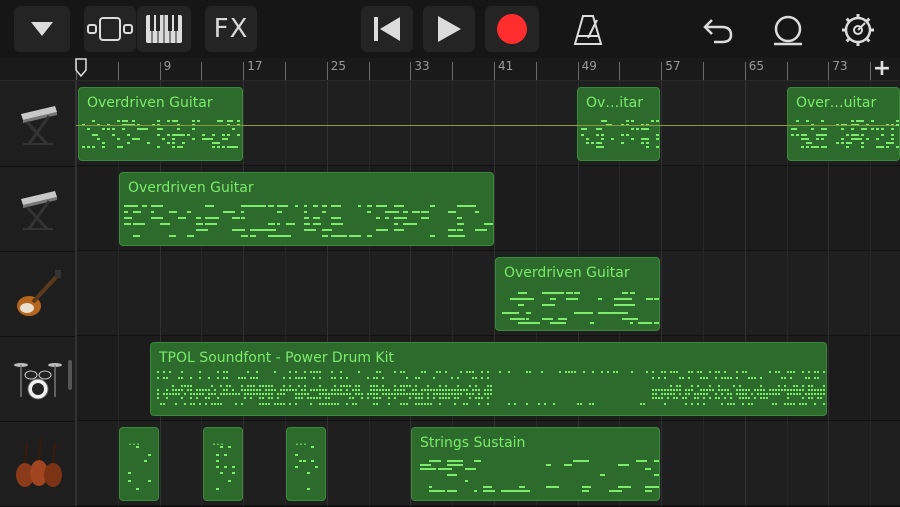  What do you see at coordinates (843, 124) in the screenshot?
I see `region: Over…uitar` at bounding box center [843, 124].